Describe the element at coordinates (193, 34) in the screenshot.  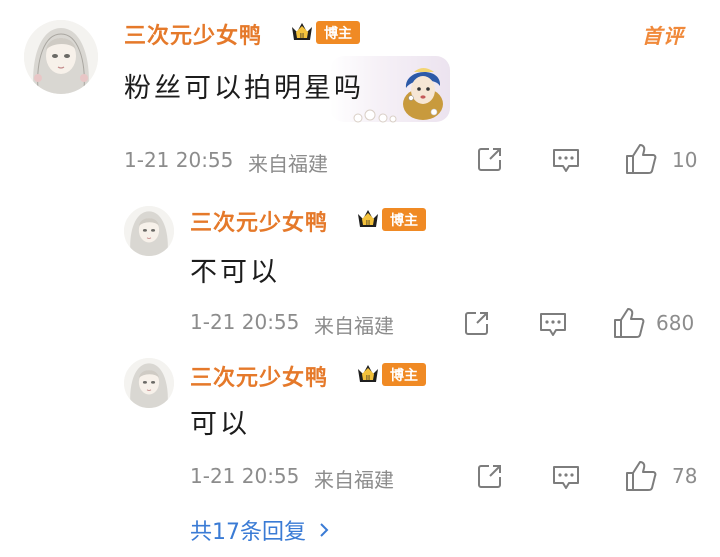
I see `author-name: 三次元少女鸭` at that location.